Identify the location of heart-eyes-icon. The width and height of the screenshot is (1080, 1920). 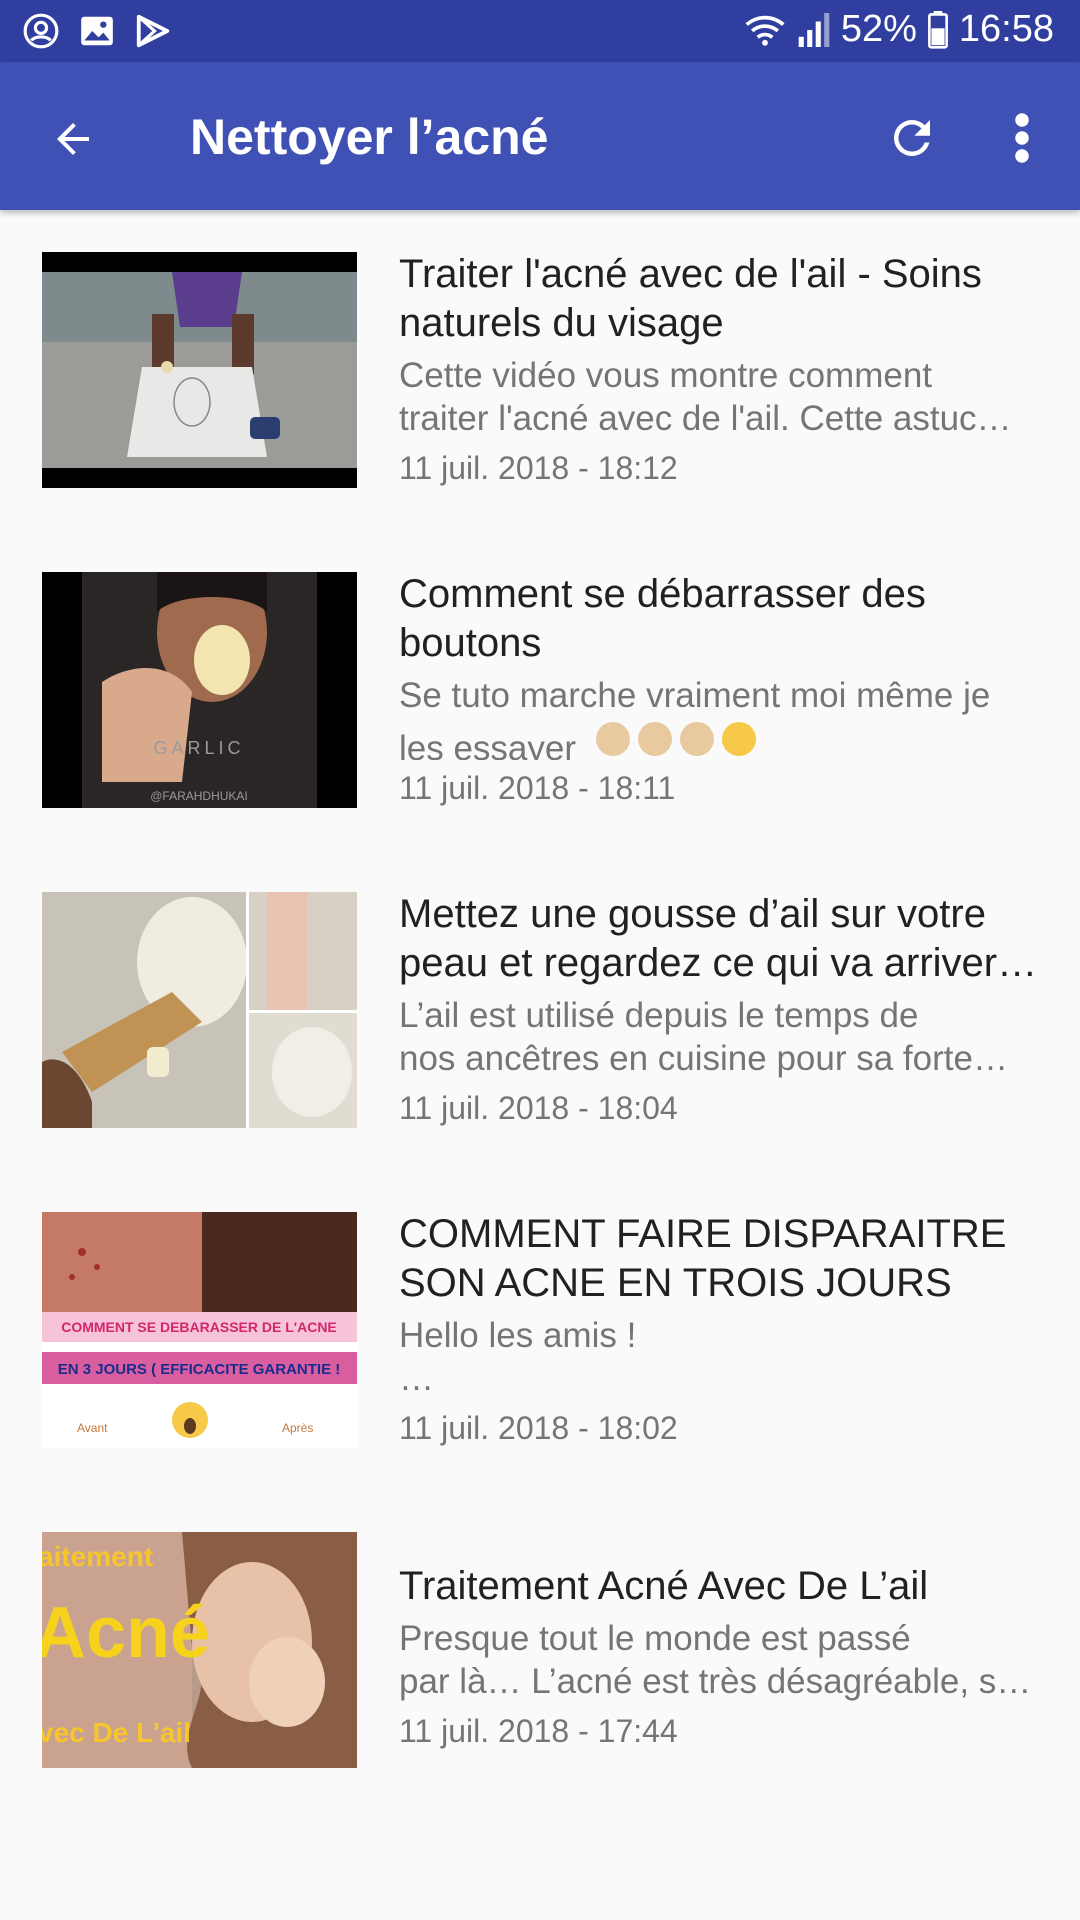
(738, 739).